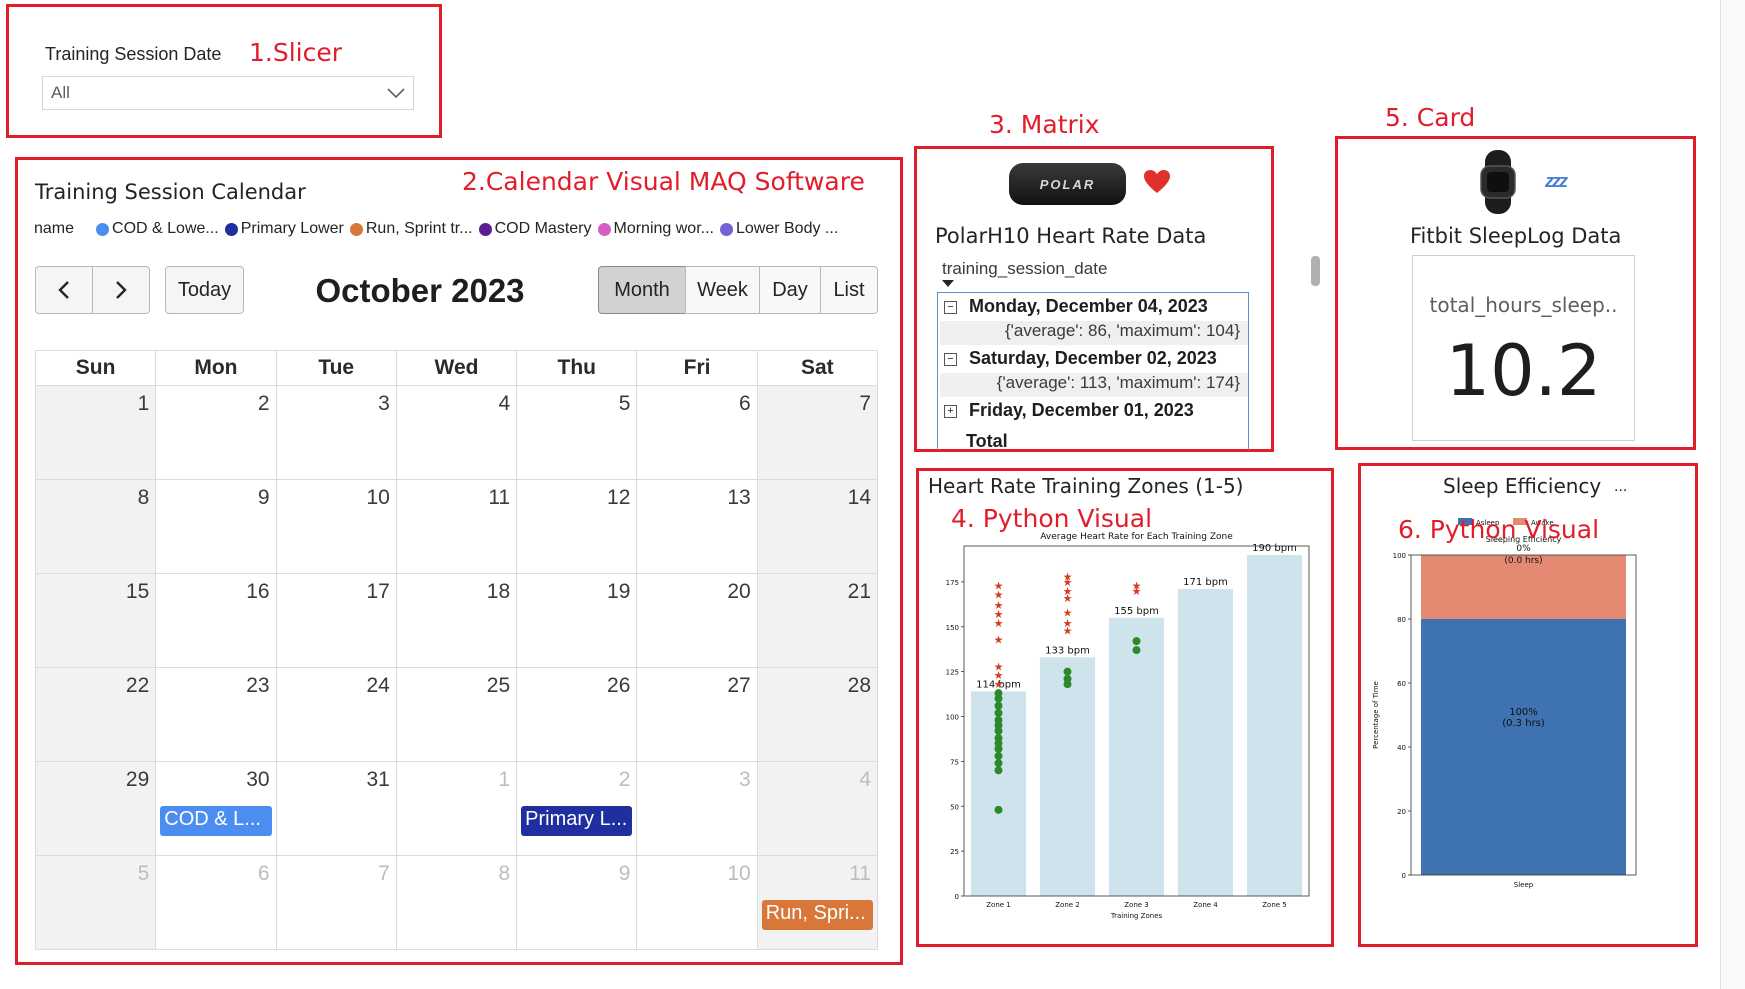  I want to click on day-number: 19, so click(619, 591).